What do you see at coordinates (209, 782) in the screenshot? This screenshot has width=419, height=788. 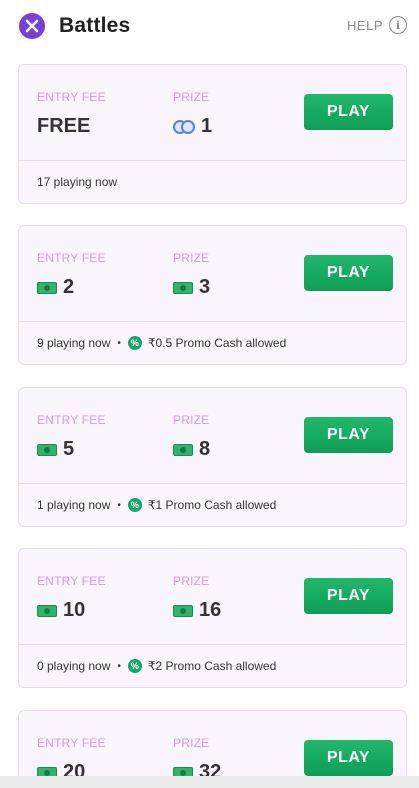 I see `bottom-bar` at bounding box center [209, 782].